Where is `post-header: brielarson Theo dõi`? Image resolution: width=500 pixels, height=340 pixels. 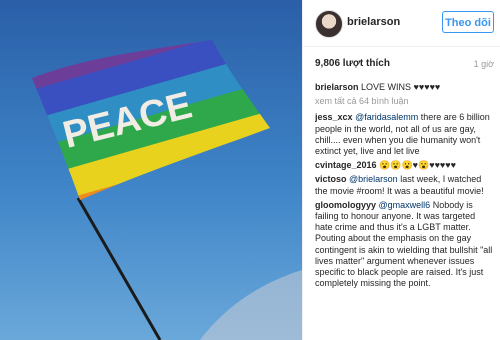 post-header: brielarson Theo dõi is located at coordinates (401, 23).